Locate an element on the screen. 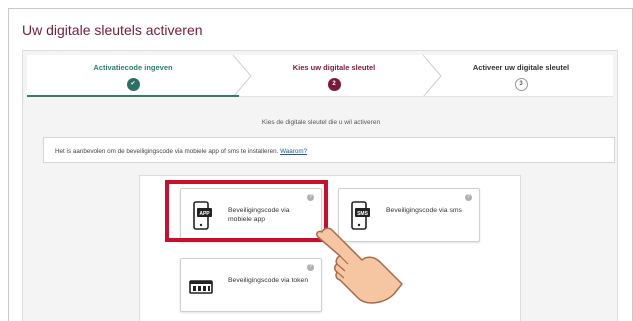 Image resolution: width=633 pixels, height=321 pixels. step-number-badge: 2 is located at coordinates (334, 84).